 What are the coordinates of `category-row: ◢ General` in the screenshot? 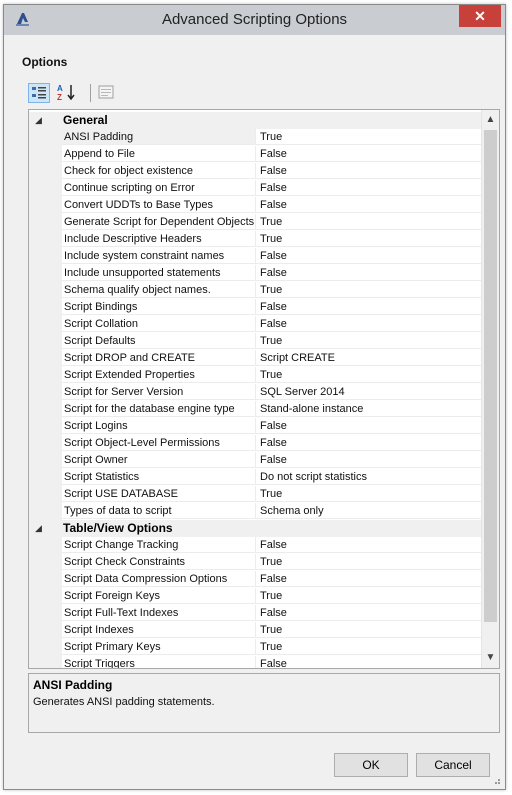 It's located at (255, 120).